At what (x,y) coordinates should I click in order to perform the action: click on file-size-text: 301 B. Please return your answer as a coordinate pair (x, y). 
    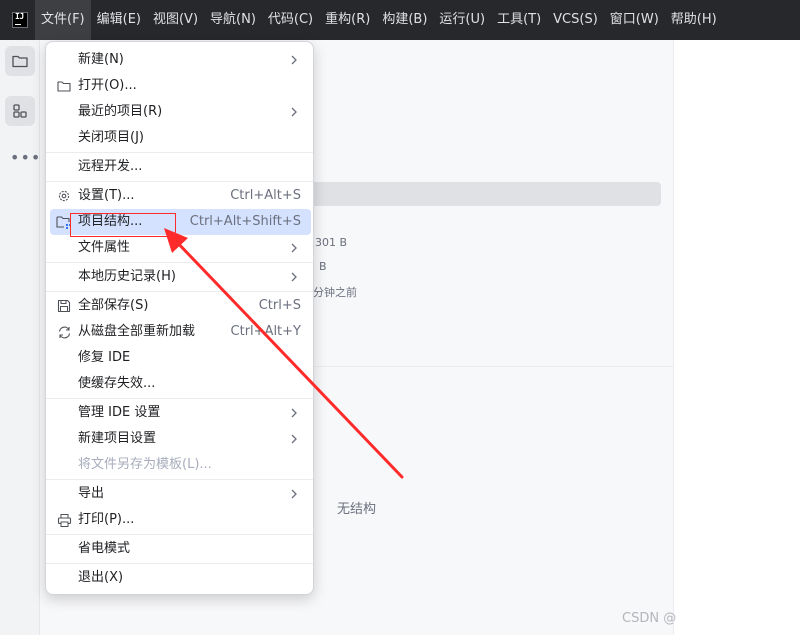
    Looking at the image, I should click on (331, 242).